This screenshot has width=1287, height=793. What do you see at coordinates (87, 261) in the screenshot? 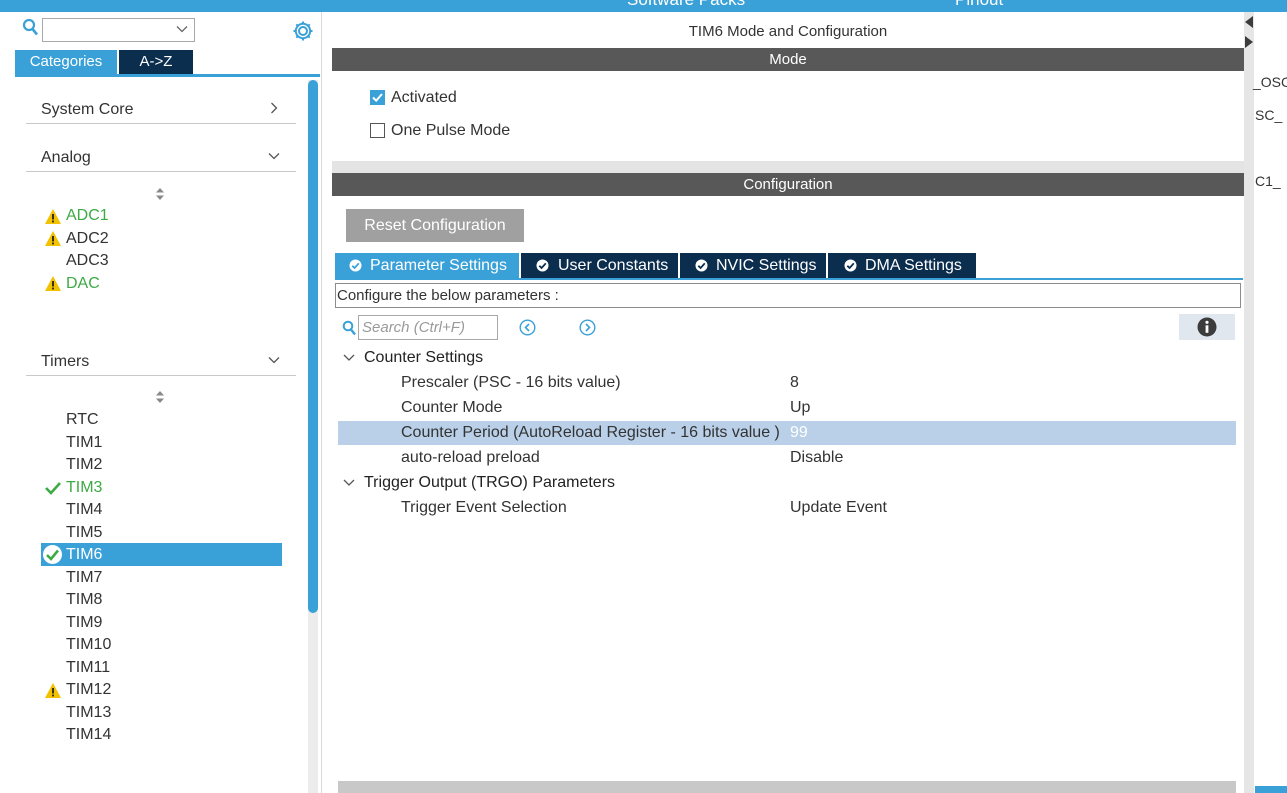
I see `list-item-adc3: ADC3` at bounding box center [87, 261].